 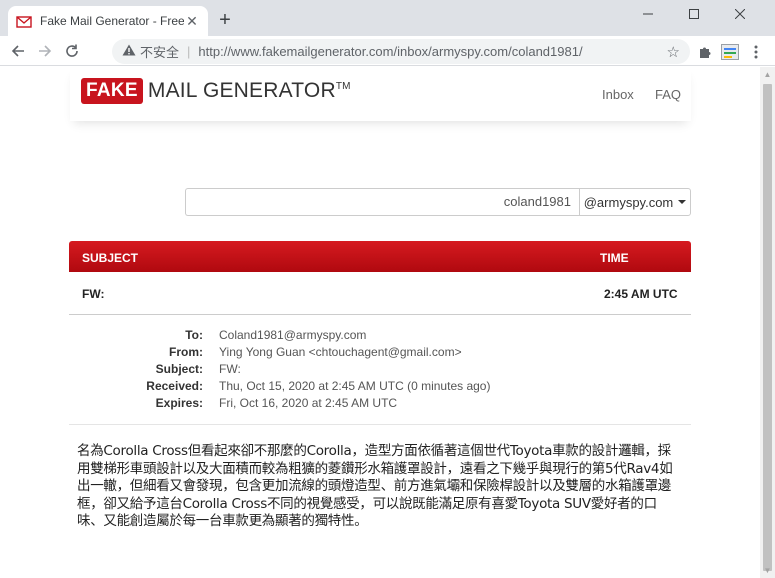 I want to click on window-close-icon, so click(x=740, y=14).